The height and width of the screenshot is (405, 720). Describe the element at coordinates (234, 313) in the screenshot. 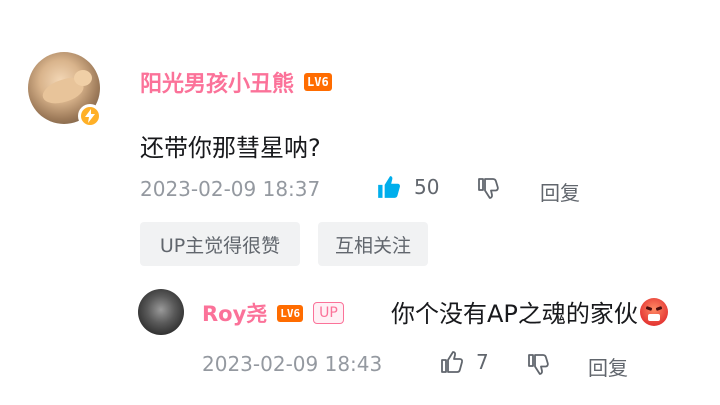

I see `replier-username: Roy尧` at that location.